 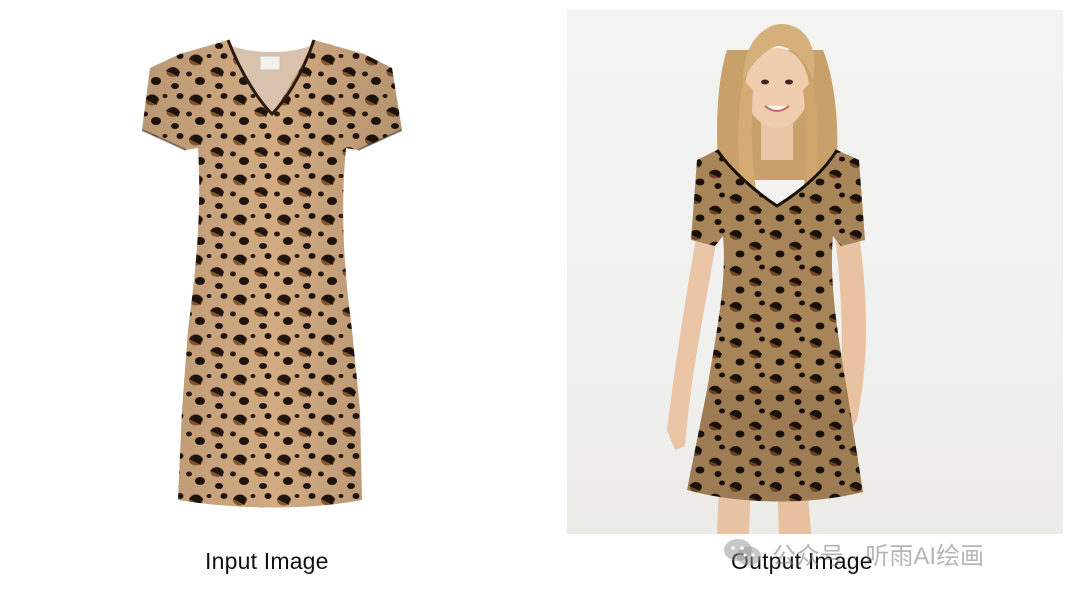 What do you see at coordinates (802, 561) in the screenshot?
I see `output-image-caption: Output Image` at bounding box center [802, 561].